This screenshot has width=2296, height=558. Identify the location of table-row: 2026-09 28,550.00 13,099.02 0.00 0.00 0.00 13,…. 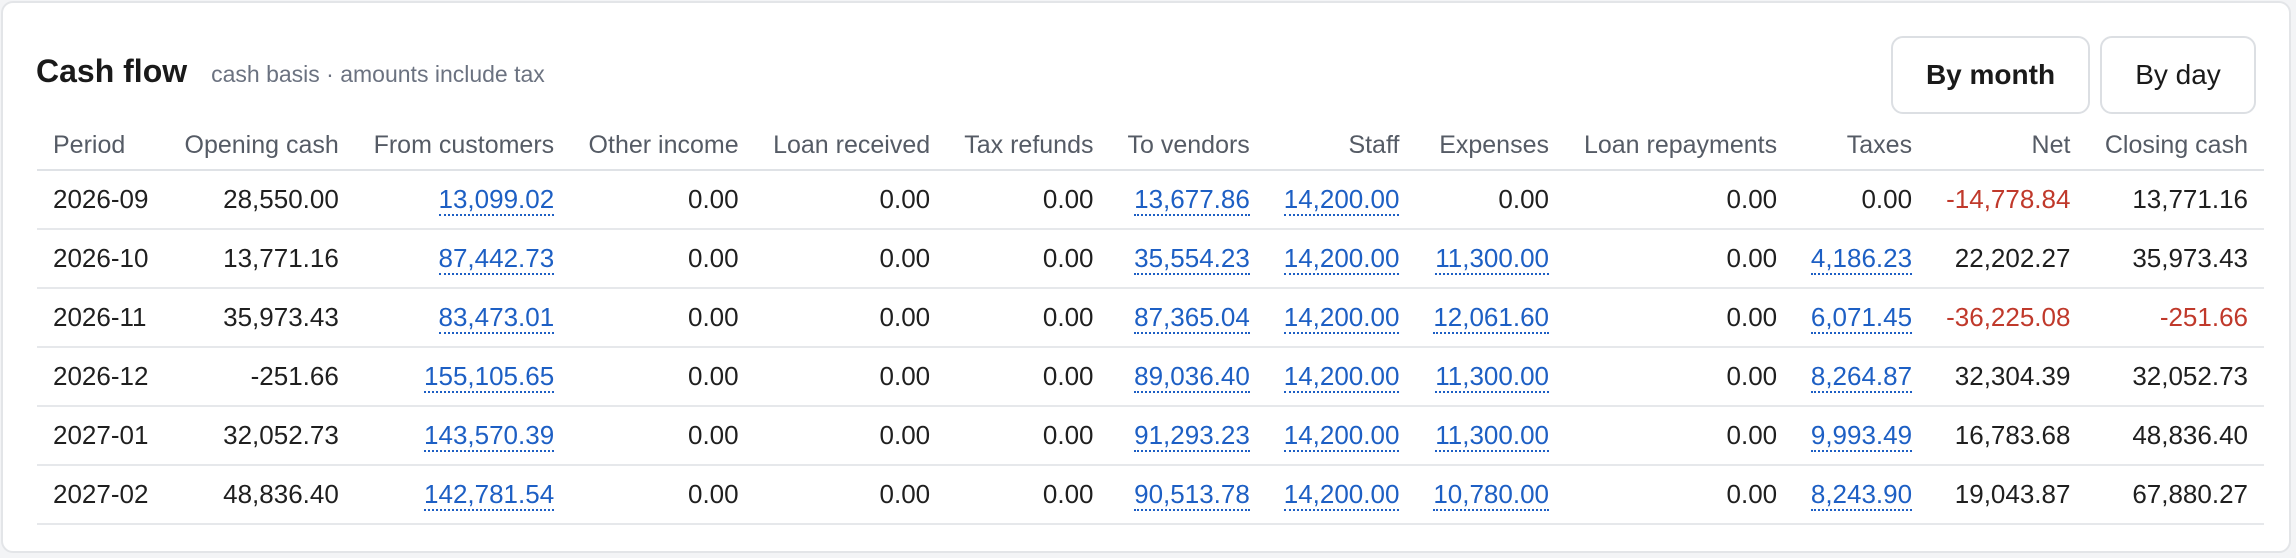
(1150, 200).